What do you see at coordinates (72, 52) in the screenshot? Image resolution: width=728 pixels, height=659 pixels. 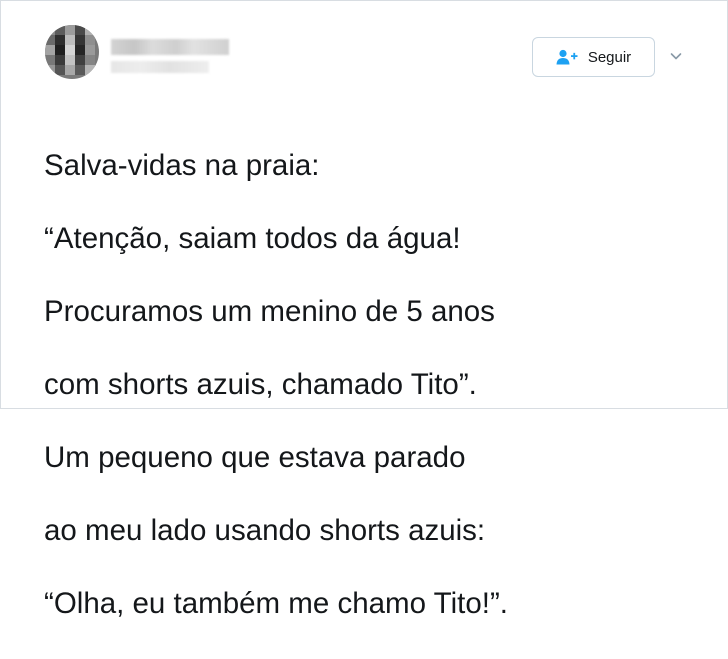 I see `avatar` at bounding box center [72, 52].